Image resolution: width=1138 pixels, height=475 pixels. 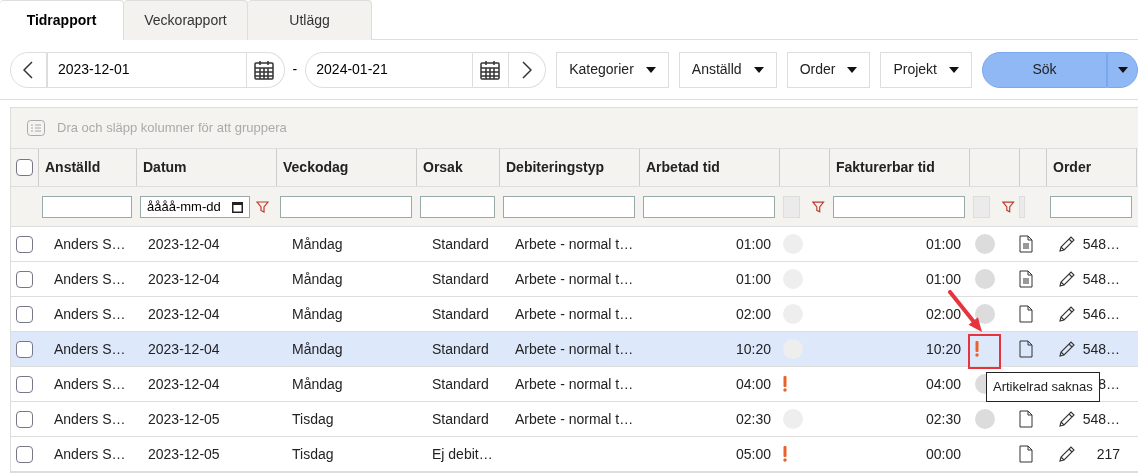 I want to click on column-header: Debiteringstyp, so click(x=555, y=167).